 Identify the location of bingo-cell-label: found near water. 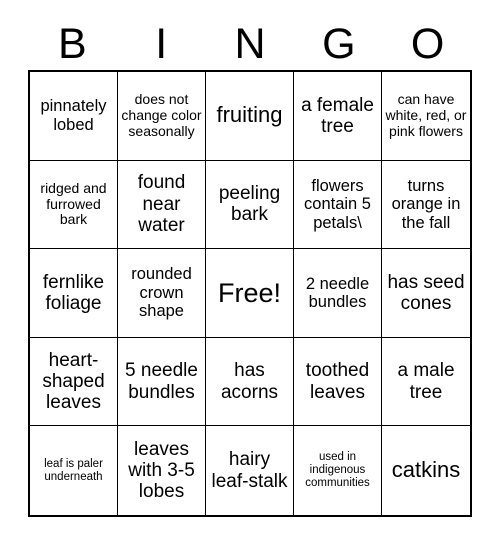
(161, 204).